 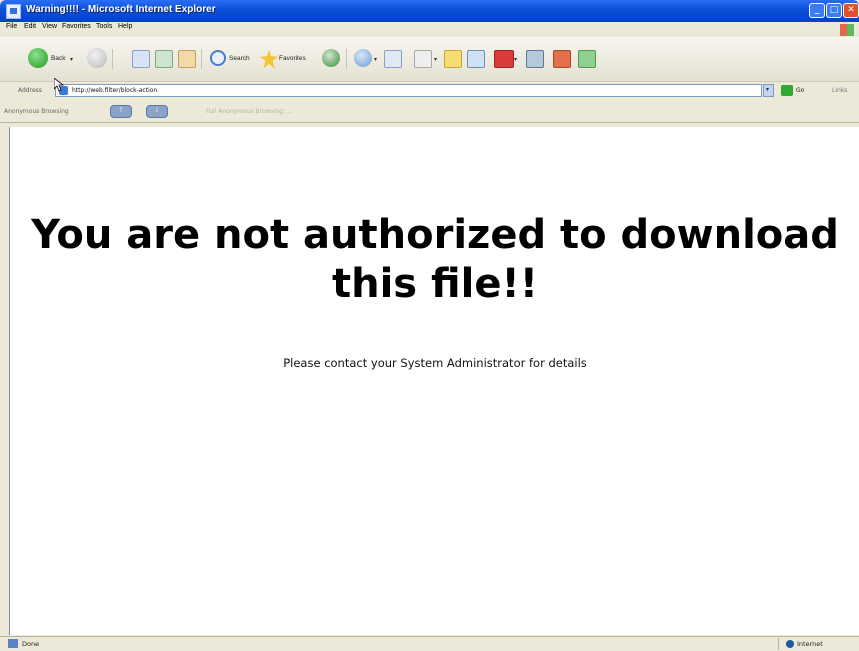 What do you see at coordinates (59, 85) in the screenshot?
I see `mouse-cursor-icon` at bounding box center [59, 85].